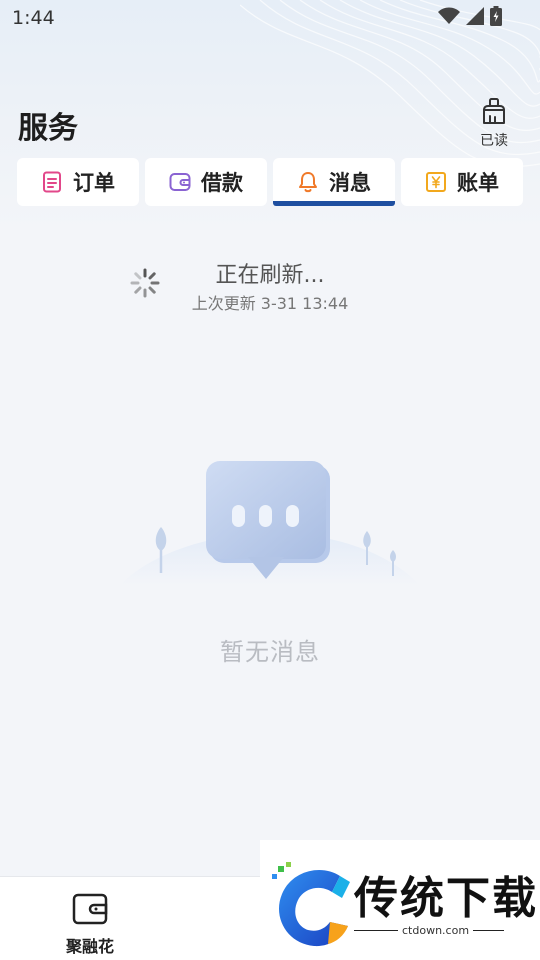  I want to click on yen-bill-icon, so click(436, 182).